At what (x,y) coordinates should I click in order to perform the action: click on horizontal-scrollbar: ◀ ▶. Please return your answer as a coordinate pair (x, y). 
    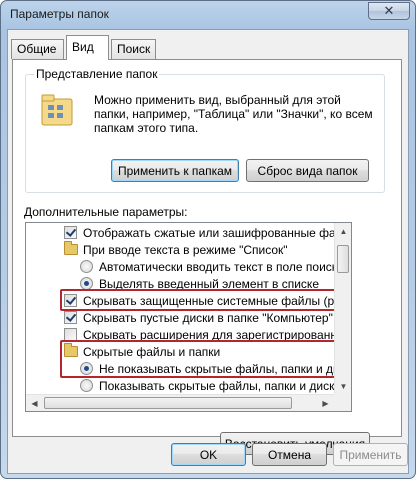
    Looking at the image, I should click on (180, 402).